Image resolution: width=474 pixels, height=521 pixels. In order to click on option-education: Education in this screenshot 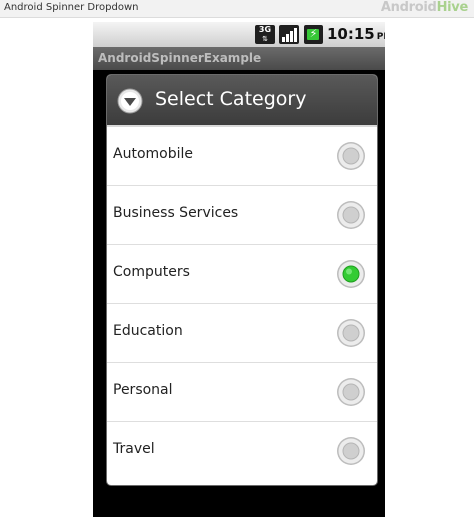, I will do `click(242, 333)`.